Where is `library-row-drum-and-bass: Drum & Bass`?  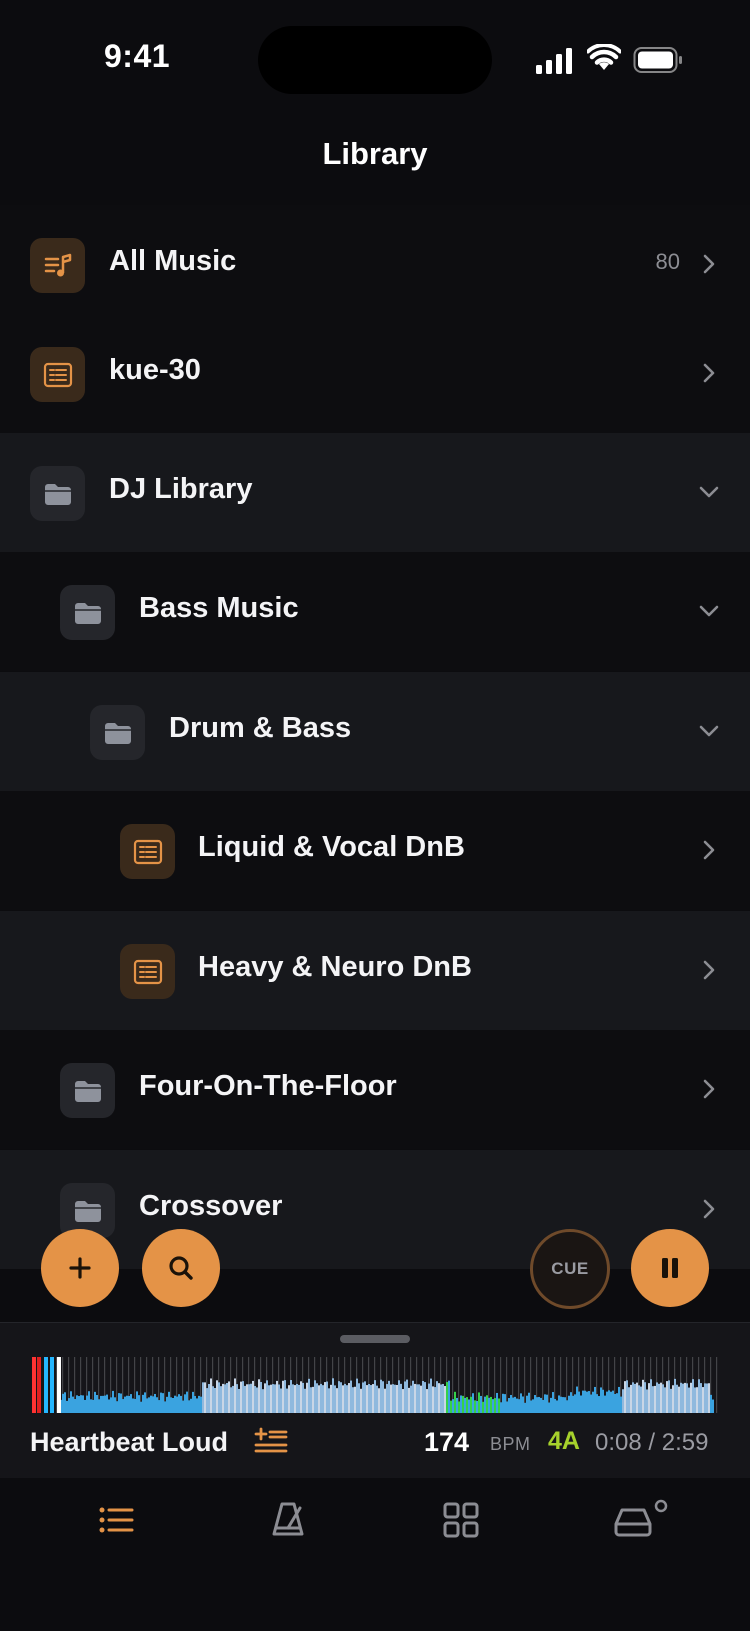 library-row-drum-and-bass: Drum & Bass is located at coordinates (375, 731).